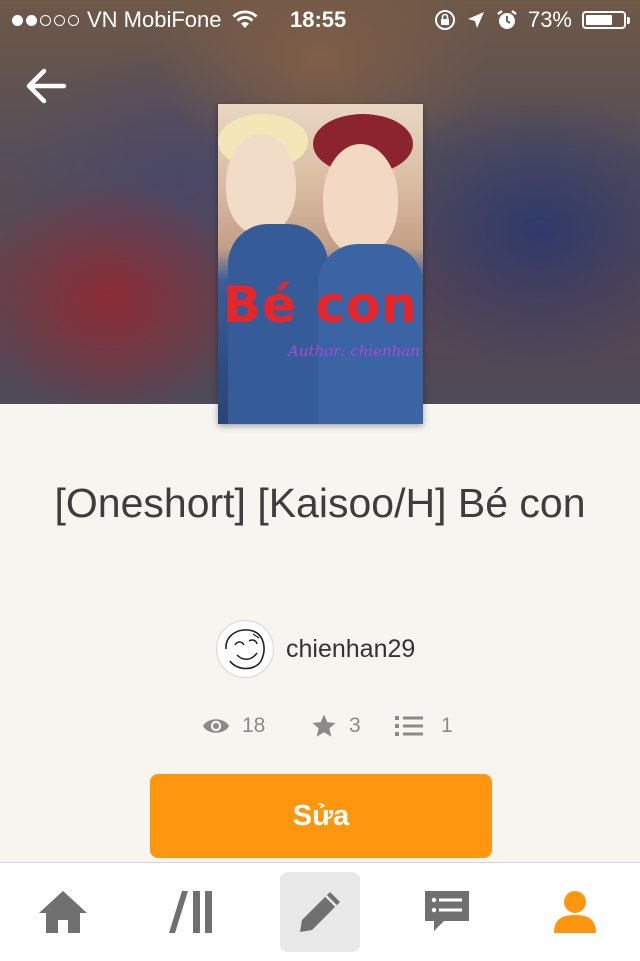  I want to click on home-icon, so click(63, 912).